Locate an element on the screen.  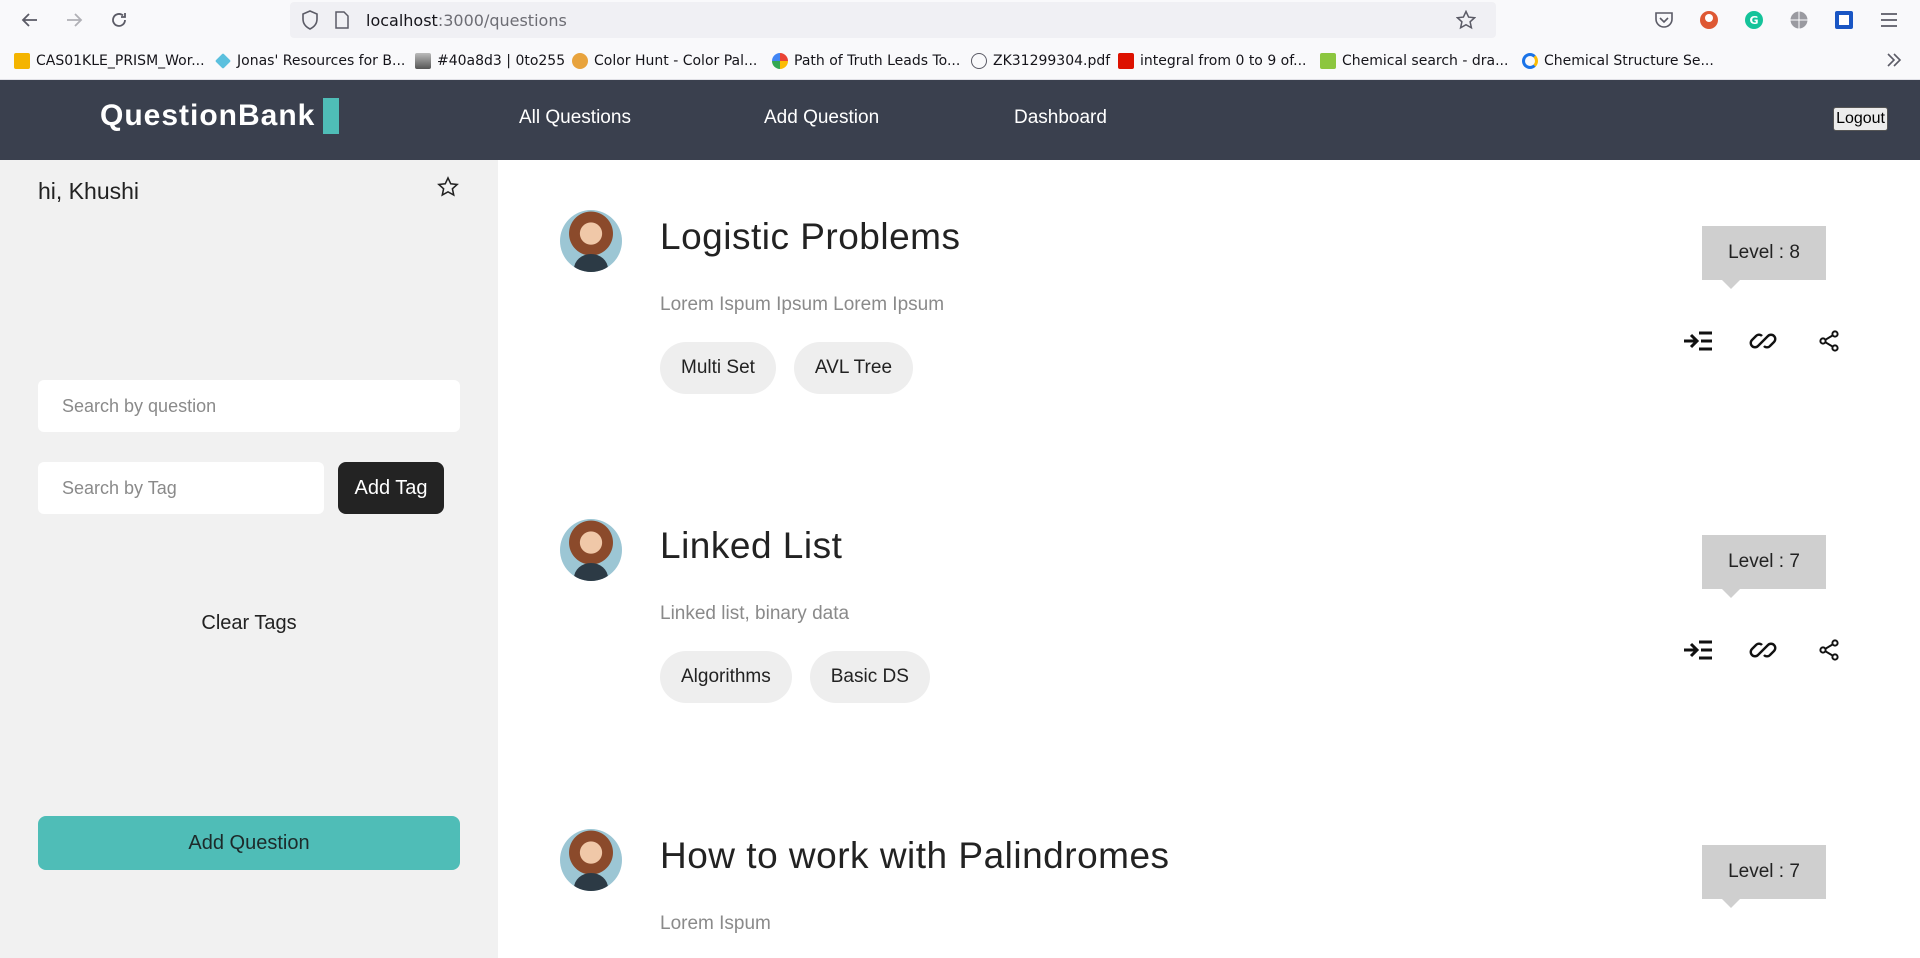
url-text: localhost:3000/questions is located at coordinates (466, 20).